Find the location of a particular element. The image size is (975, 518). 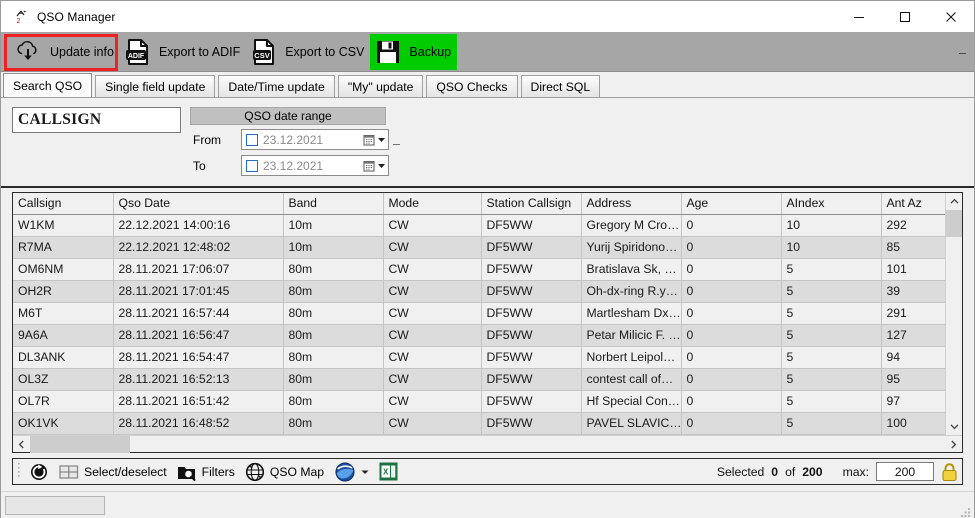

horizontal-scrollbar is located at coordinates (487, 444).